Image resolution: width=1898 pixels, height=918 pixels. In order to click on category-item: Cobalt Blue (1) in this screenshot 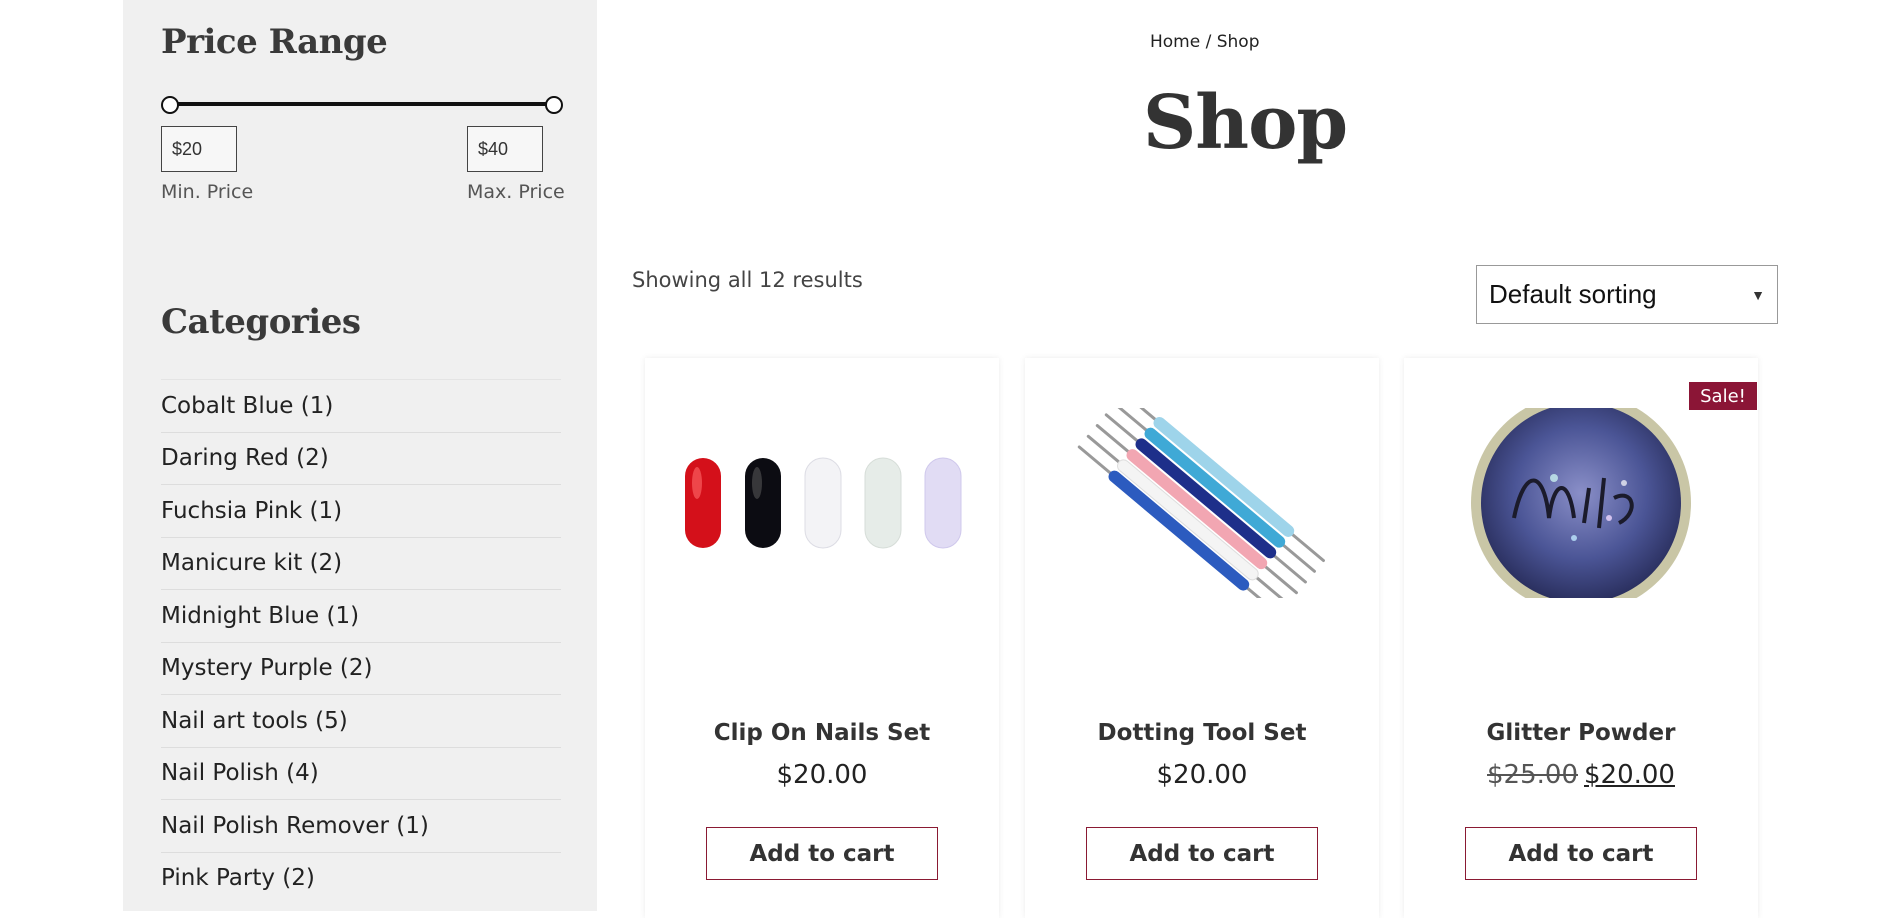, I will do `click(361, 405)`.